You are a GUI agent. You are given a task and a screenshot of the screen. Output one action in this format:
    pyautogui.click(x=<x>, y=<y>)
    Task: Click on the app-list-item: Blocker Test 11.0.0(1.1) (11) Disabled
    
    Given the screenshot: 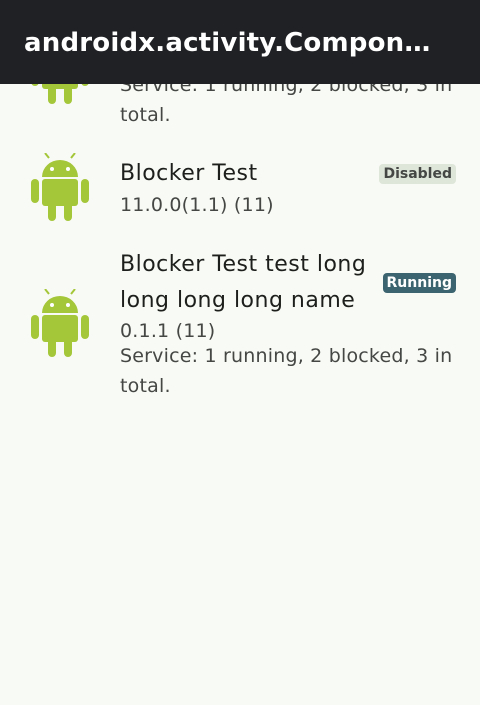 What is the action you would take?
    pyautogui.click(x=240, y=185)
    